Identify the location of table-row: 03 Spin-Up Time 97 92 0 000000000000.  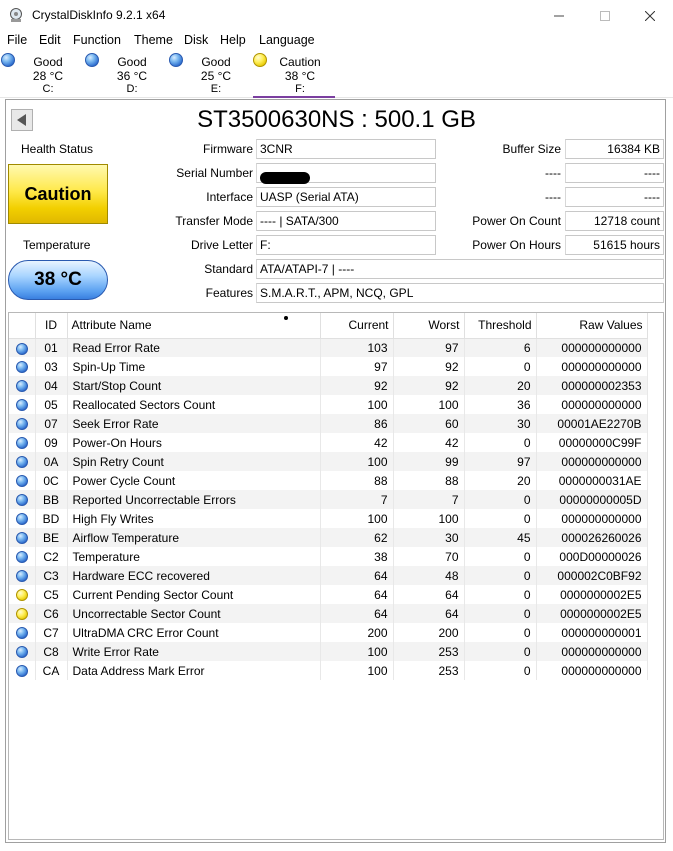
(328, 366).